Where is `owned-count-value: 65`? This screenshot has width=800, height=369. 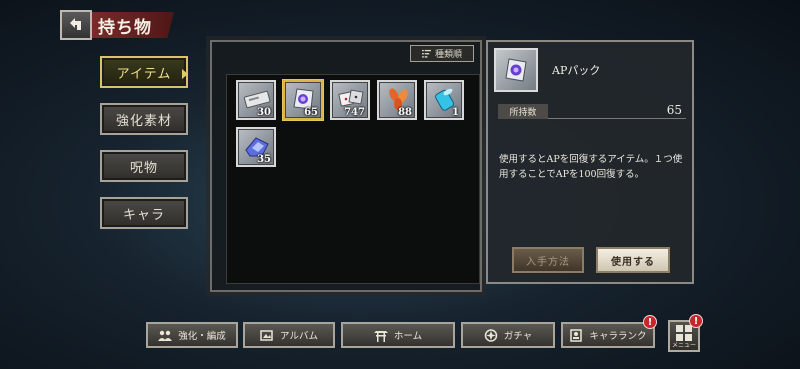
owned-count-value: 65 is located at coordinates (674, 110).